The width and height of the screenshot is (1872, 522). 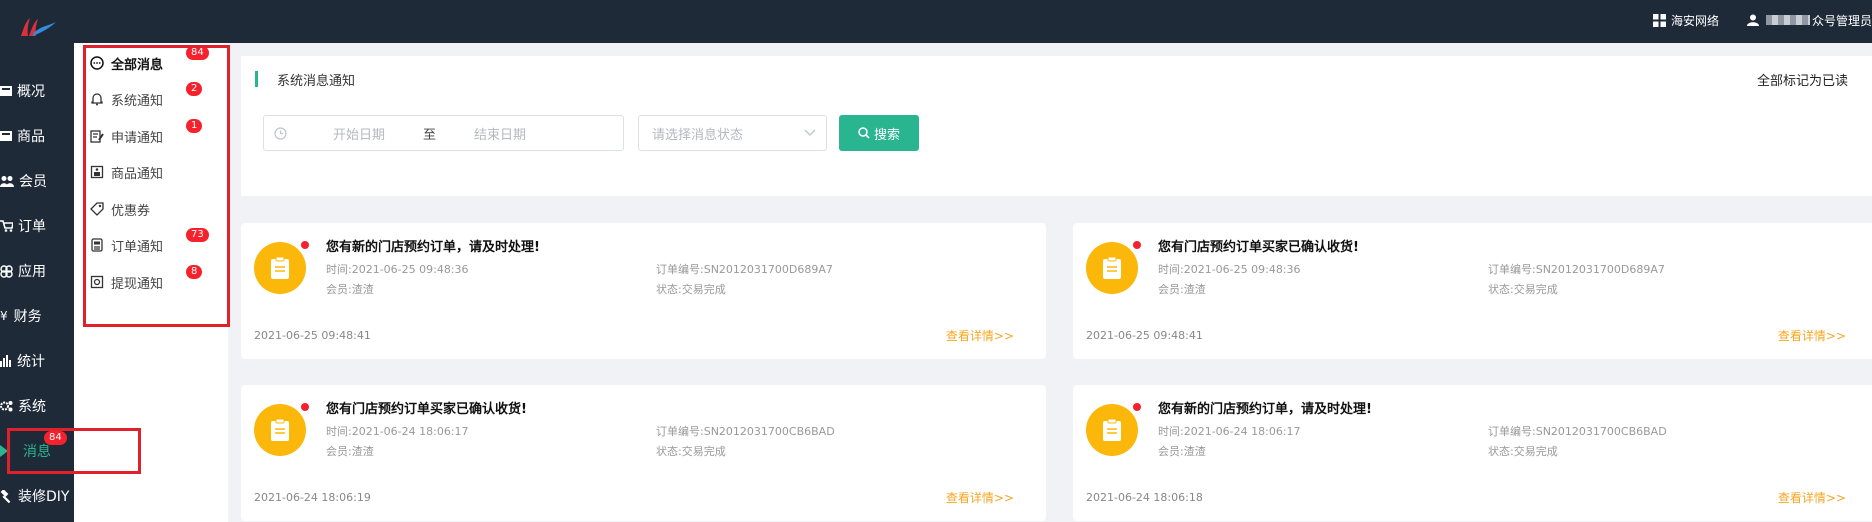 I want to click on sidebar-item-decoration: 装修DIY, so click(x=37, y=496).